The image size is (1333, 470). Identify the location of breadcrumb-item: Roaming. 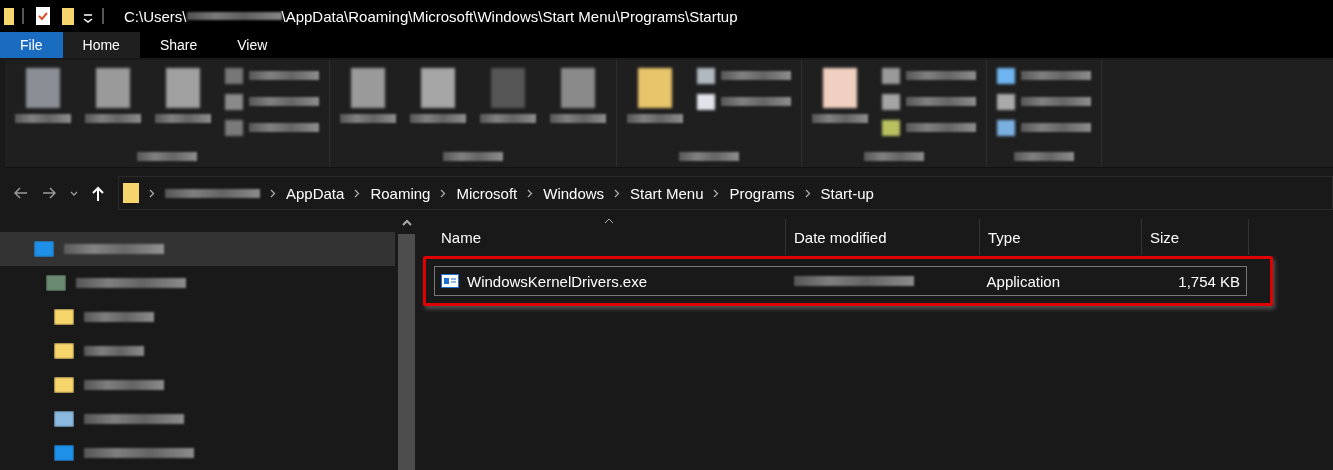
(400, 193).